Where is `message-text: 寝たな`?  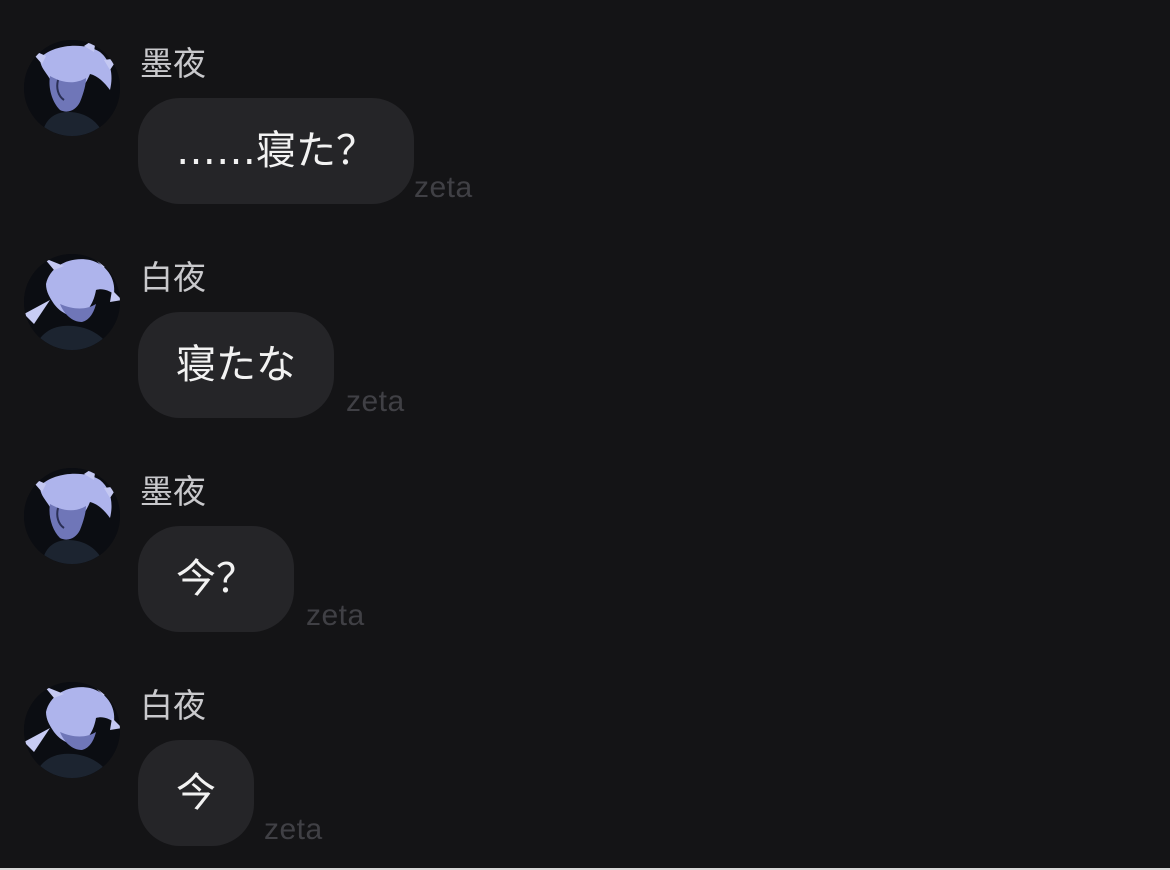
message-text: 寝たな is located at coordinates (236, 365).